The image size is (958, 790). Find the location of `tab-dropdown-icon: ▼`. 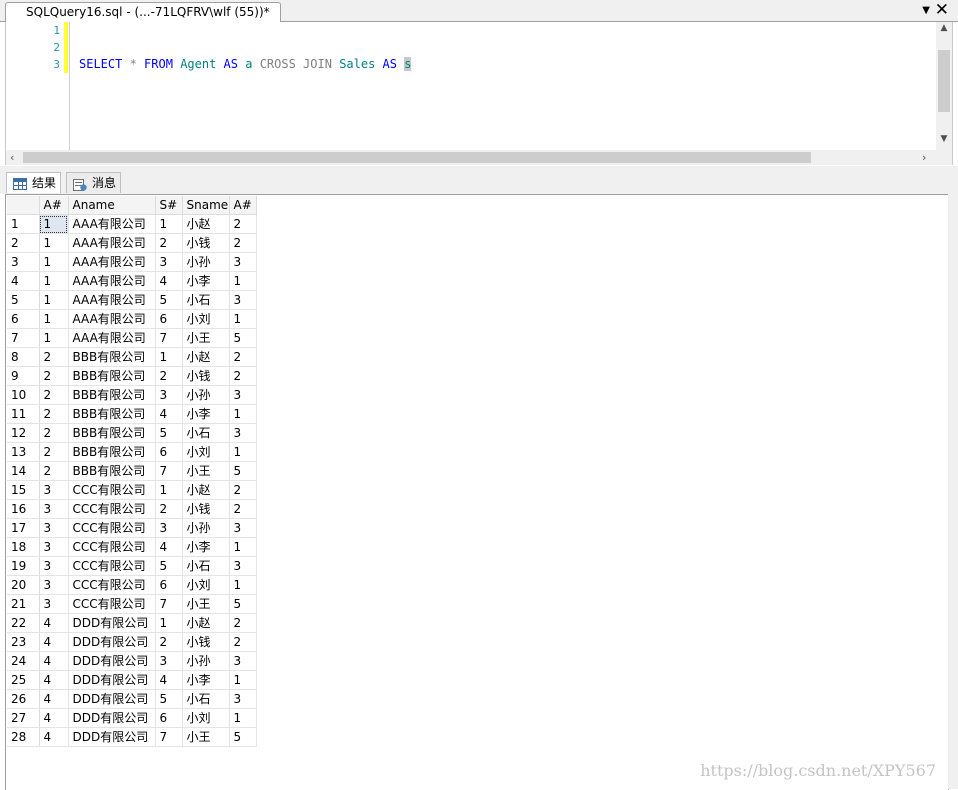

tab-dropdown-icon: ▼ is located at coordinates (926, 10).